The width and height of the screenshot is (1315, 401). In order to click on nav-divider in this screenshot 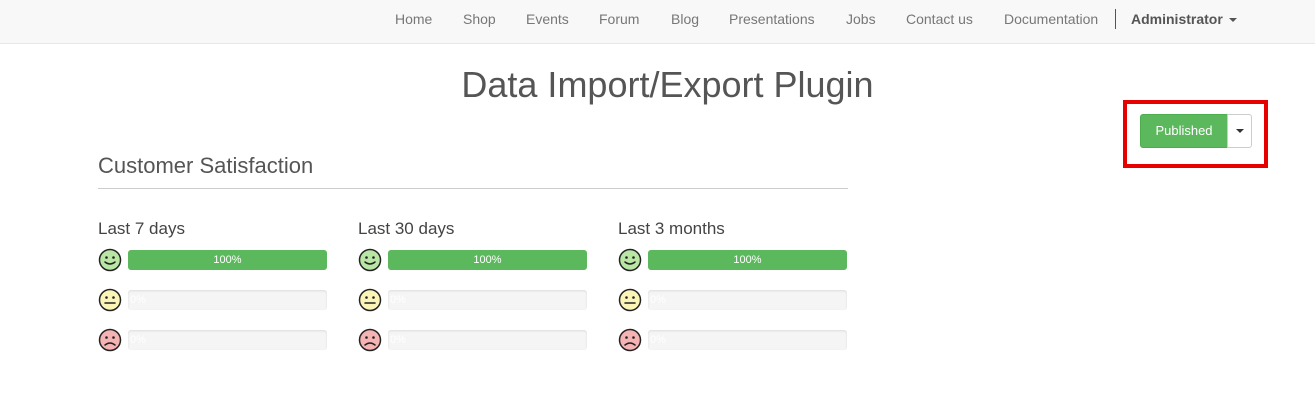, I will do `click(1115, 19)`.